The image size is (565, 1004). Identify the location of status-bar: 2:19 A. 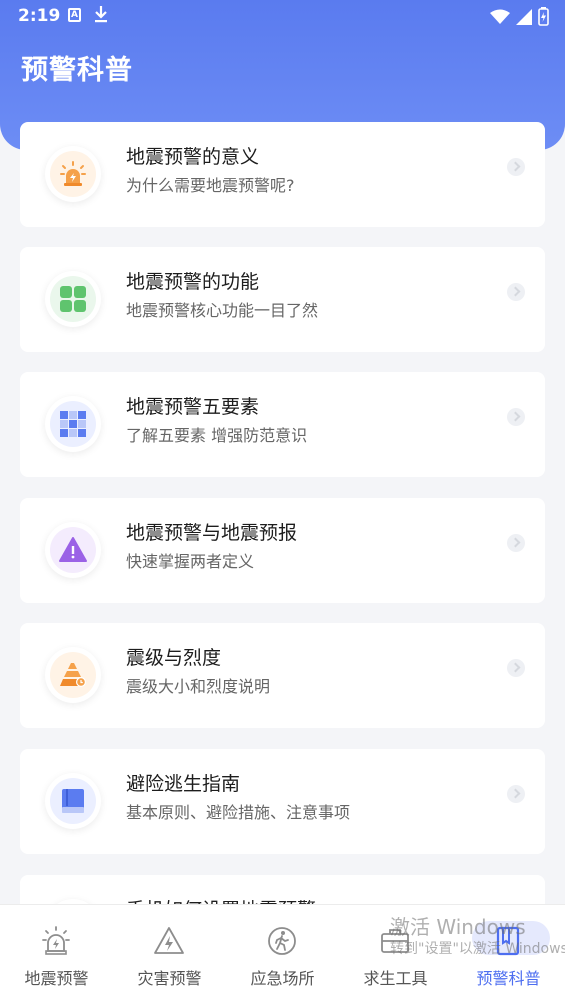
(282, 16).